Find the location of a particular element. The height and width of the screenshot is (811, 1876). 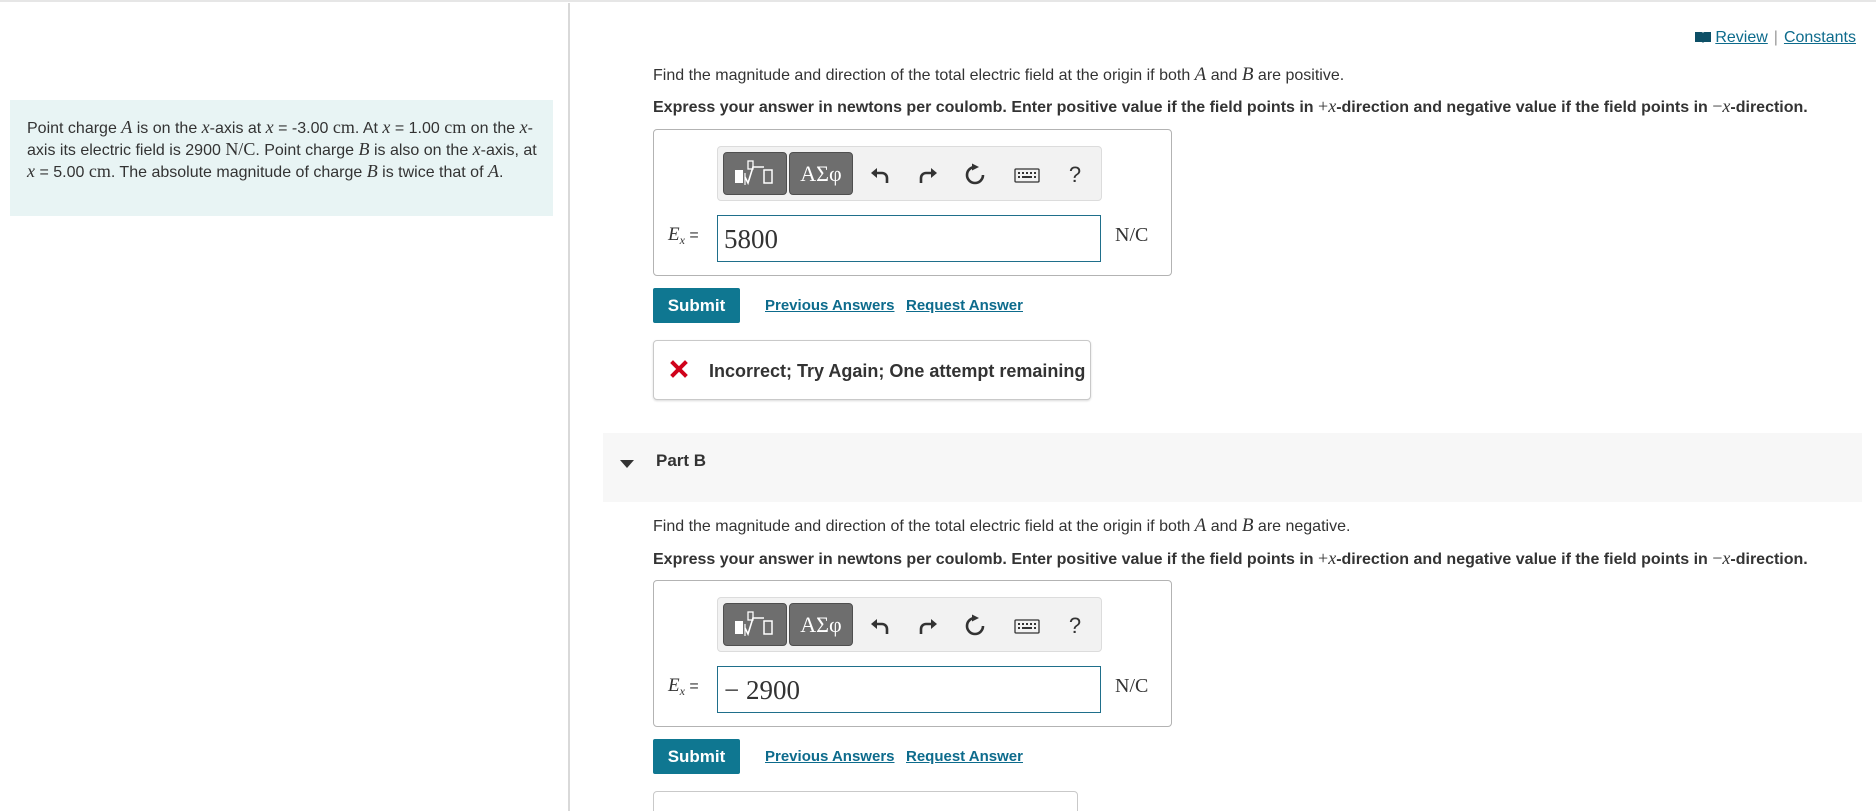

ex-answer-input: − 2900 is located at coordinates (909, 689).